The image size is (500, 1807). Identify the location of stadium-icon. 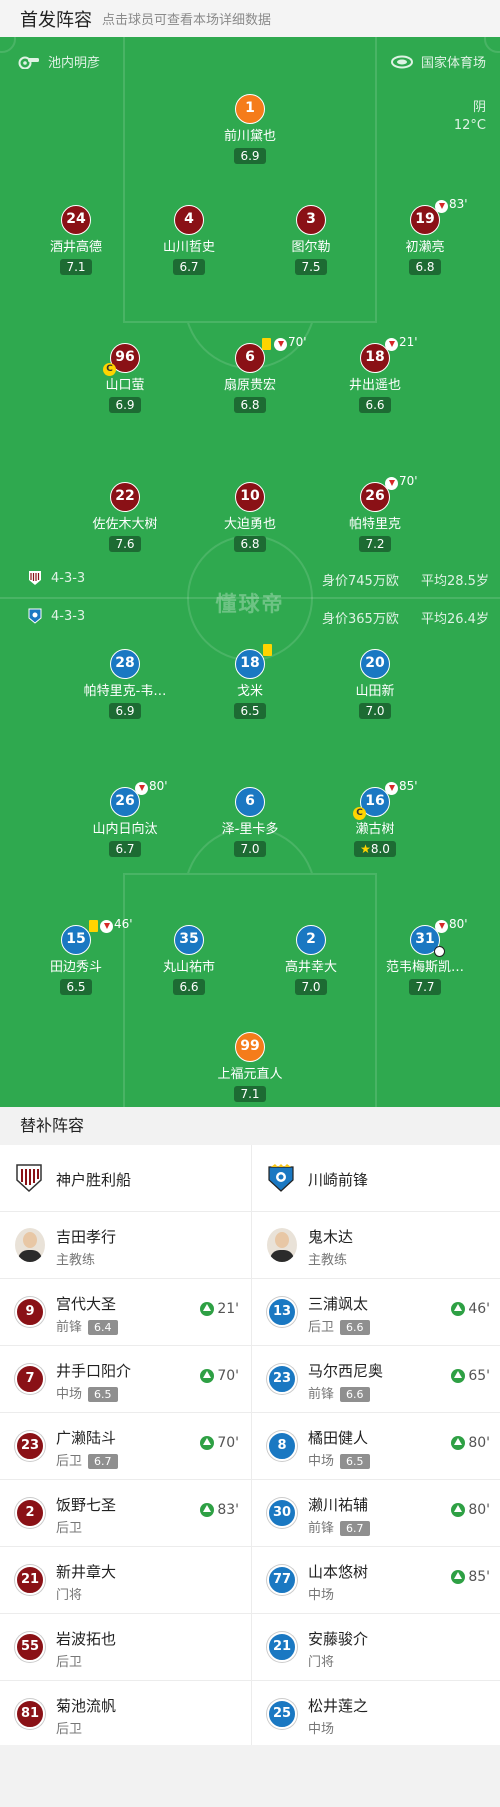
(401, 61).